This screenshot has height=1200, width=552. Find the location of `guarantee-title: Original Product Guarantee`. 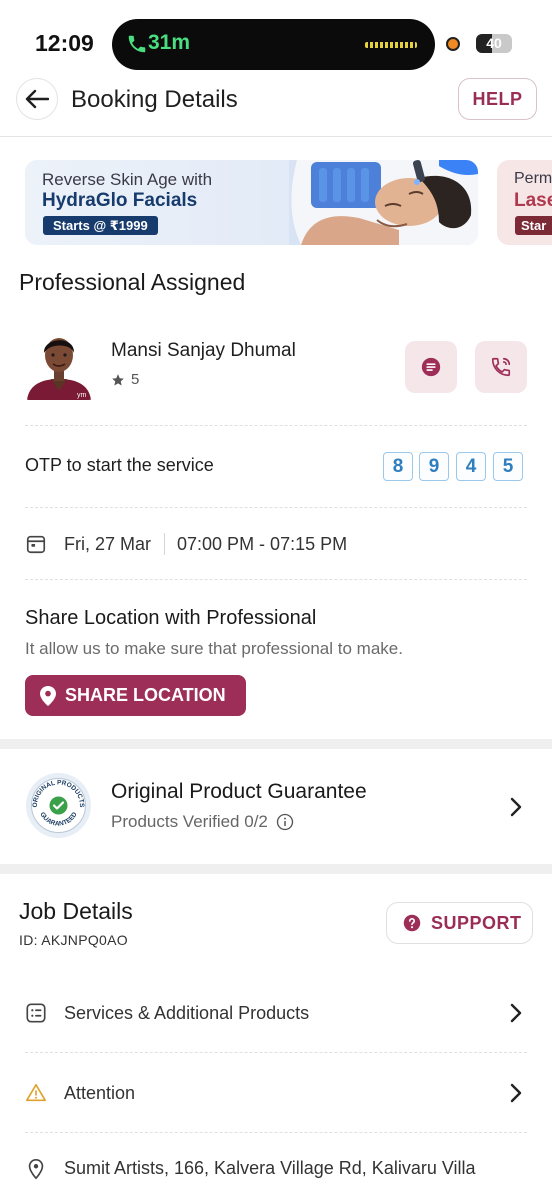

guarantee-title: Original Product Guarantee is located at coordinates (239, 792).